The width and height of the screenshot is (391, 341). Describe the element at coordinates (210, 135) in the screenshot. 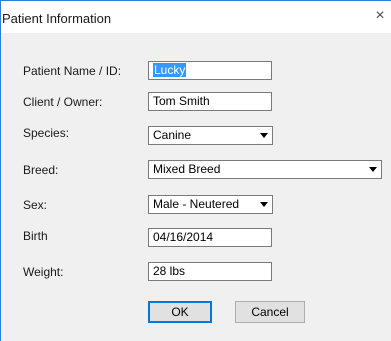

I see `species-dropdown: Canine` at that location.